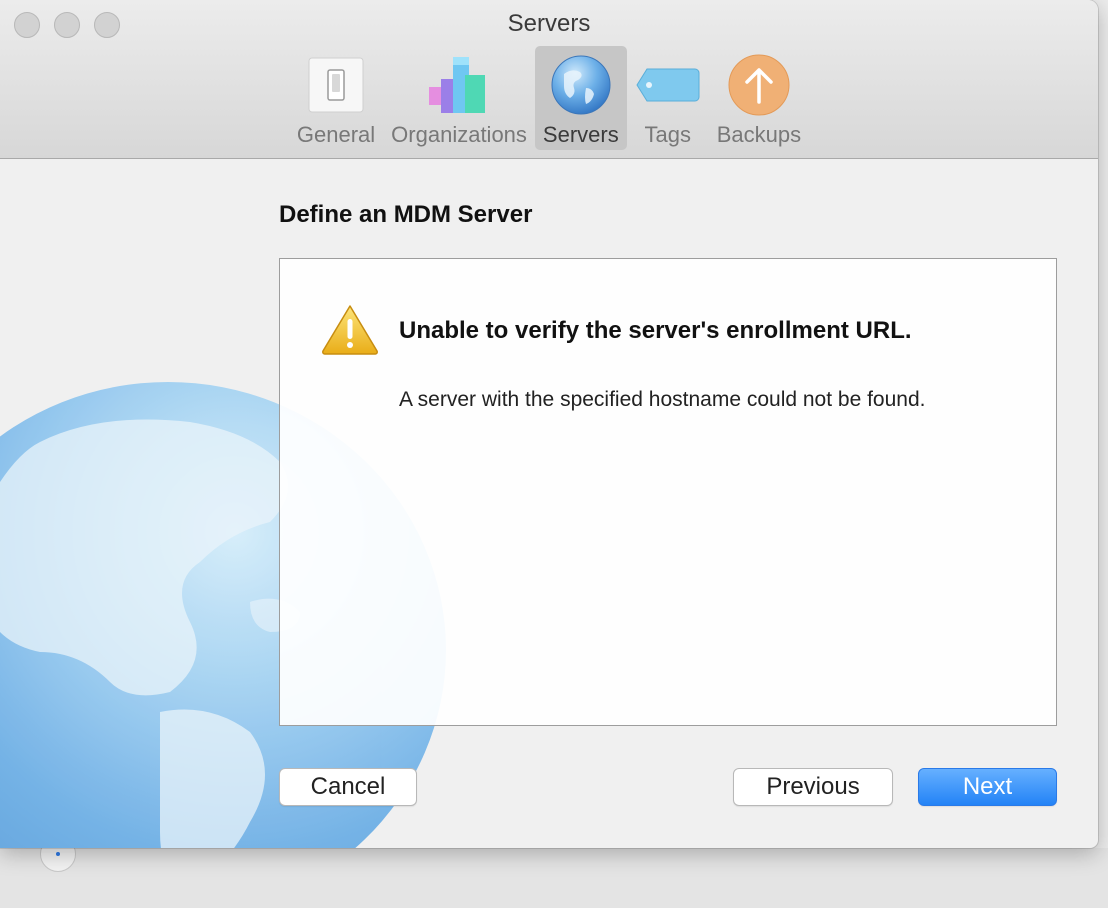 This screenshot has width=1108, height=908. Describe the element at coordinates (348, 787) in the screenshot. I see `cancel-button: Cancel` at that location.